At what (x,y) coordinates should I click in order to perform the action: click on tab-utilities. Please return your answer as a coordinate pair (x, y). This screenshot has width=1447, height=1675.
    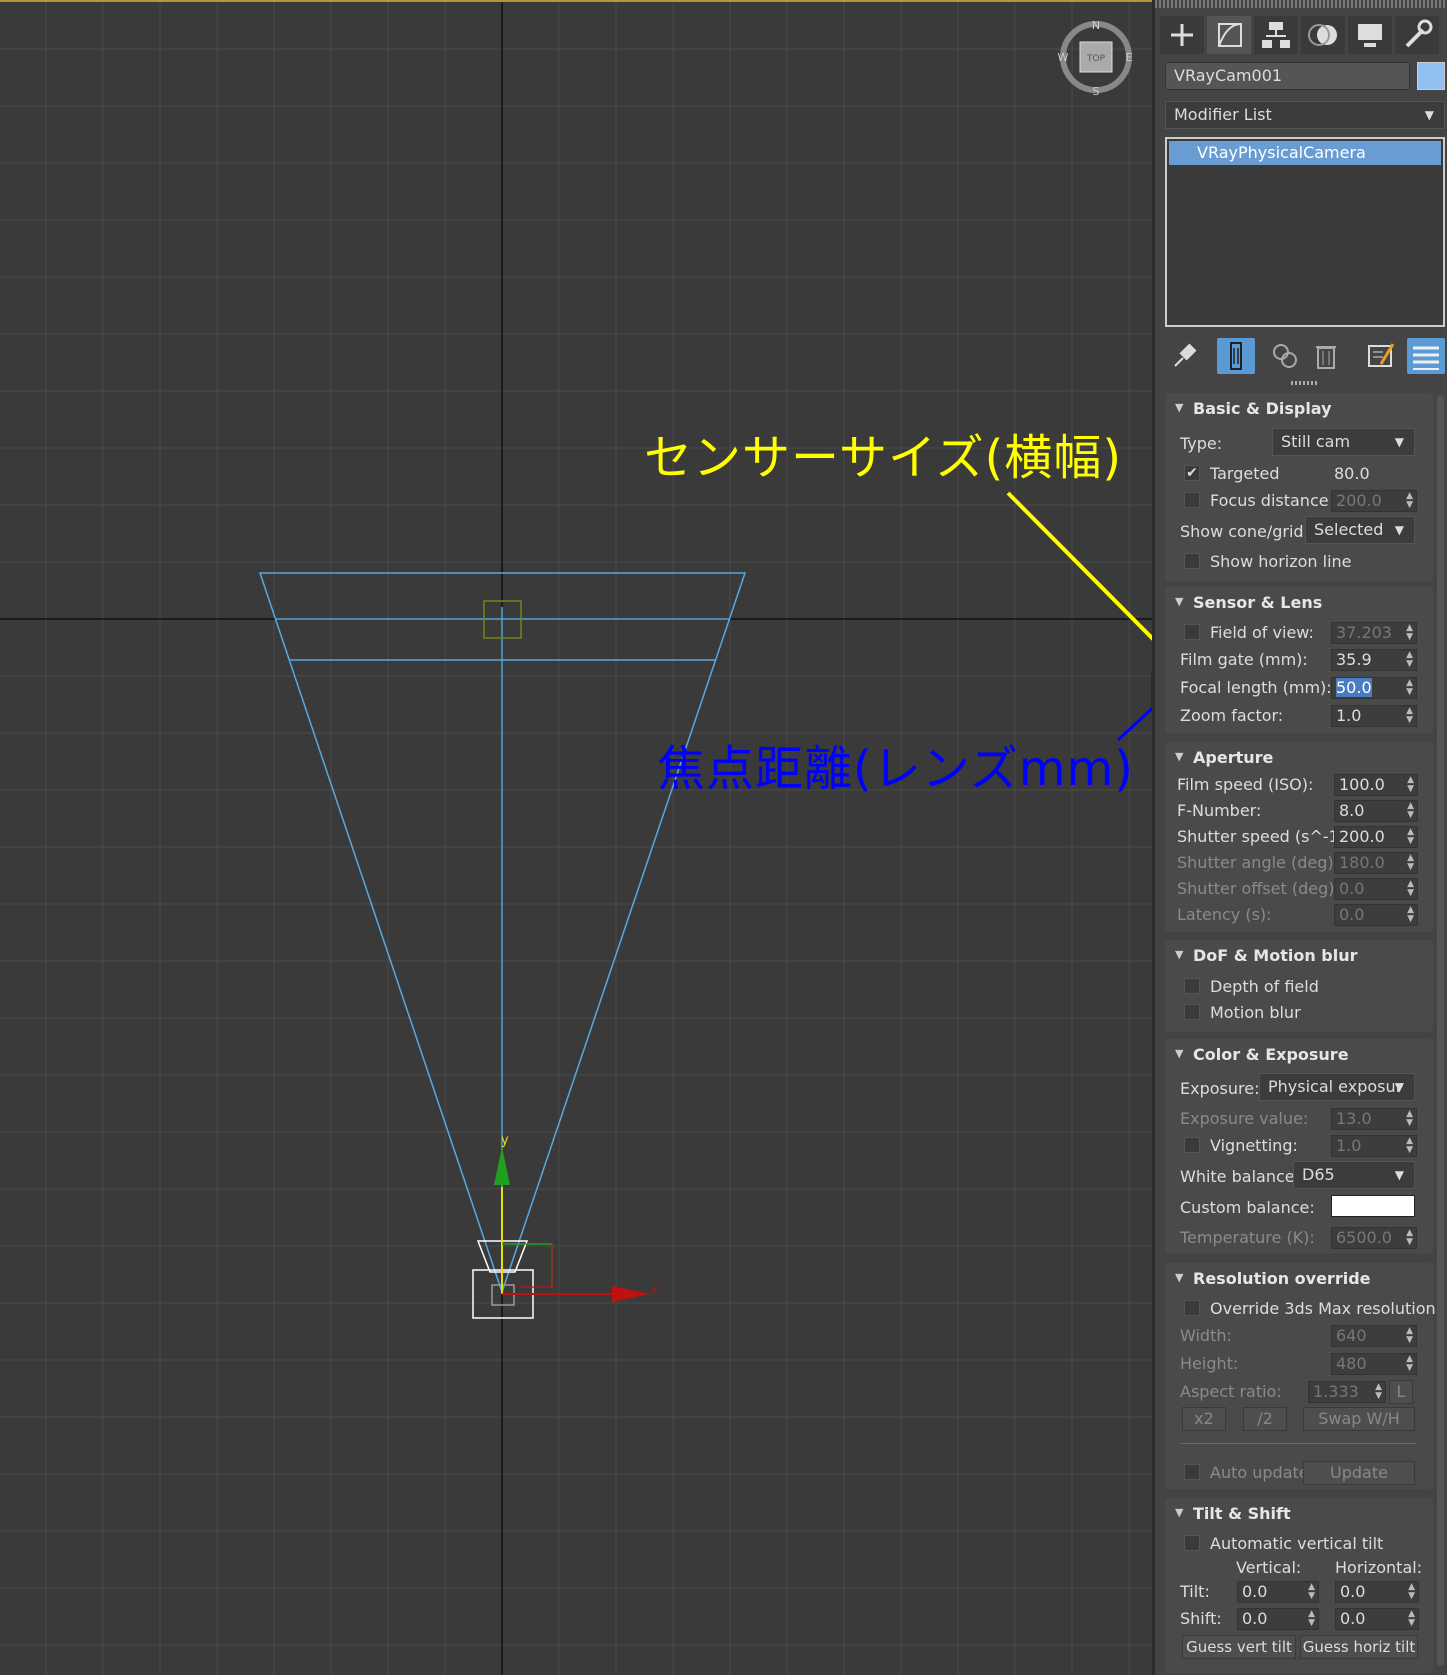
    Looking at the image, I should click on (1417, 35).